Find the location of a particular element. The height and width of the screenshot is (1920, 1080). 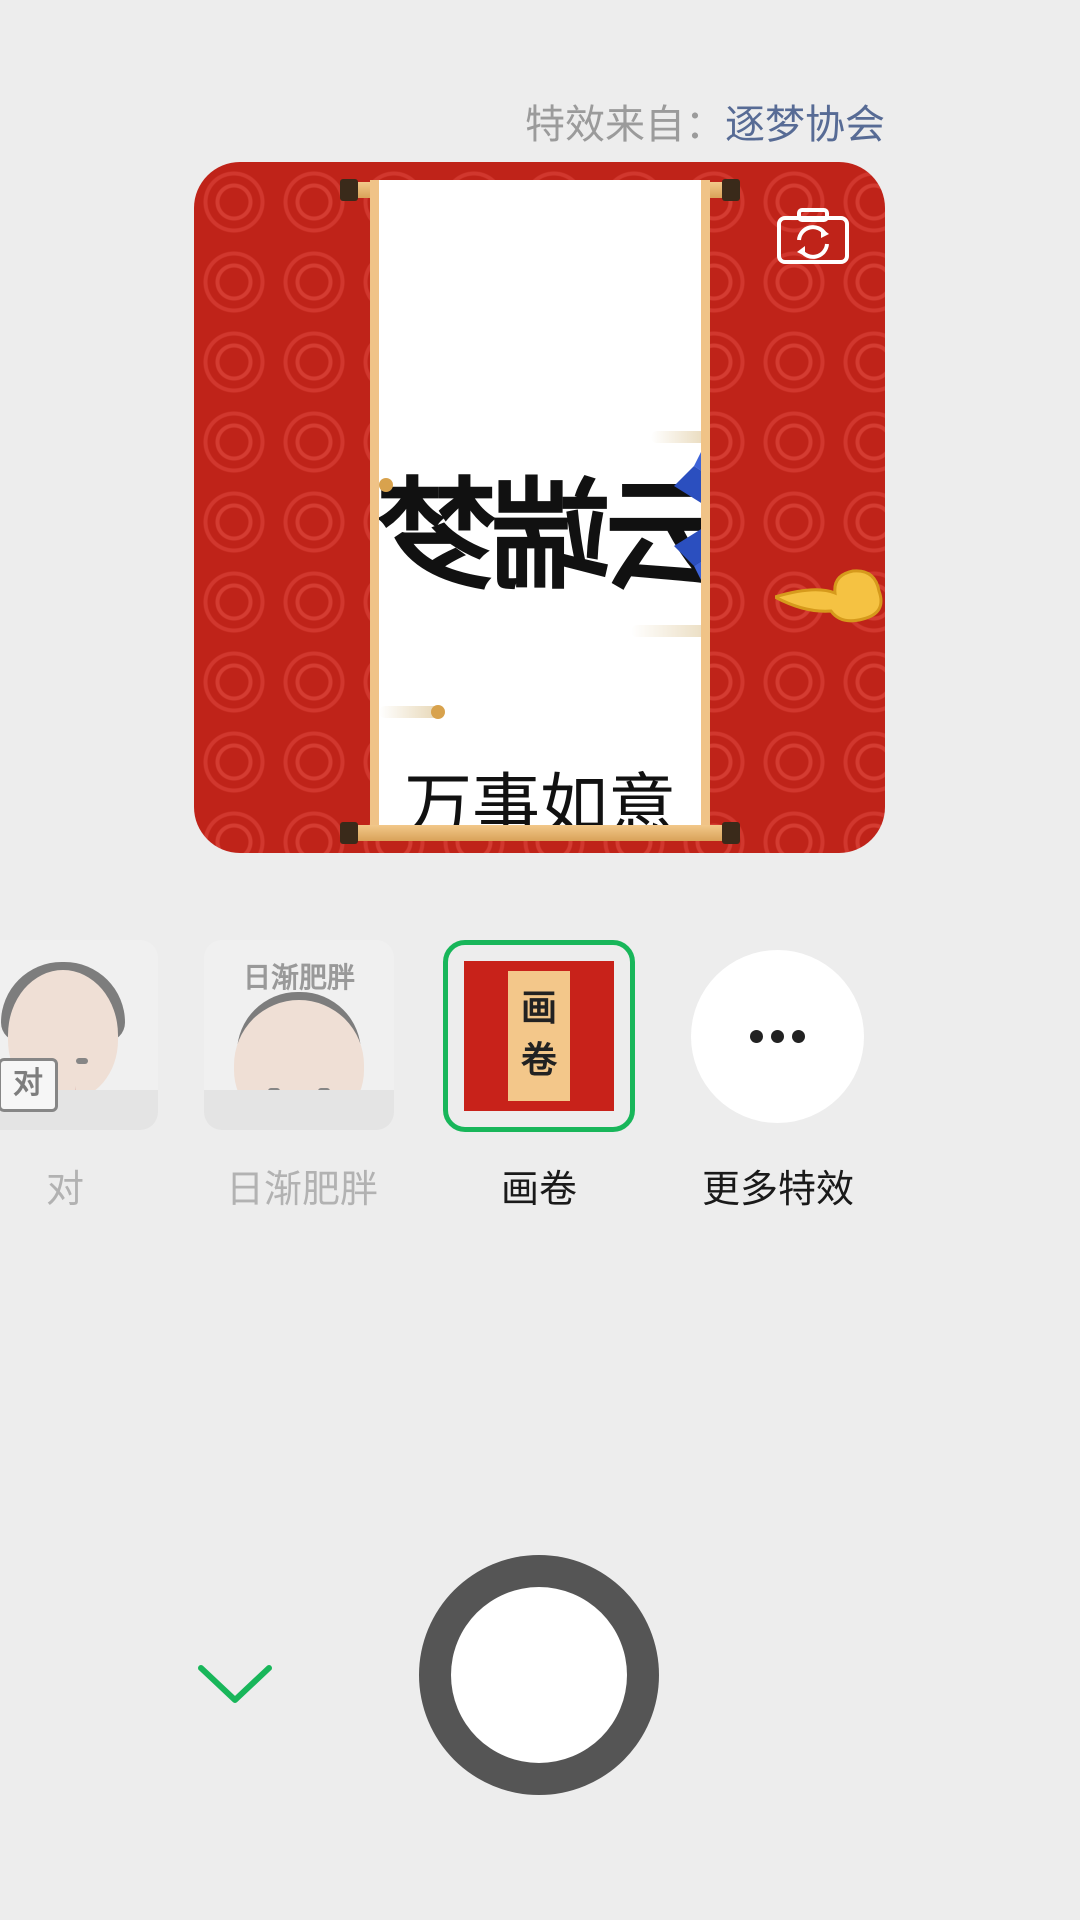

face-shirt is located at coordinates (299, 1110).